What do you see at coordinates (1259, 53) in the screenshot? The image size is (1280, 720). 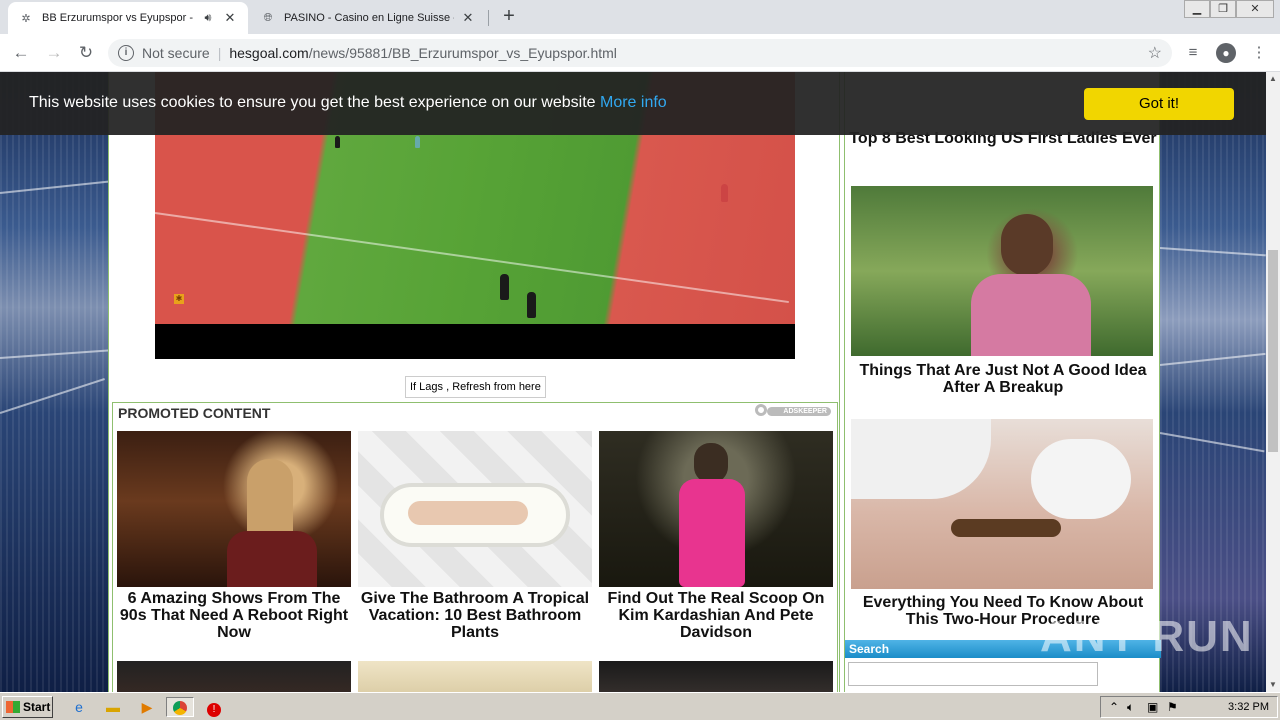 I see `menu-kebab-icon: ⋮` at bounding box center [1259, 53].